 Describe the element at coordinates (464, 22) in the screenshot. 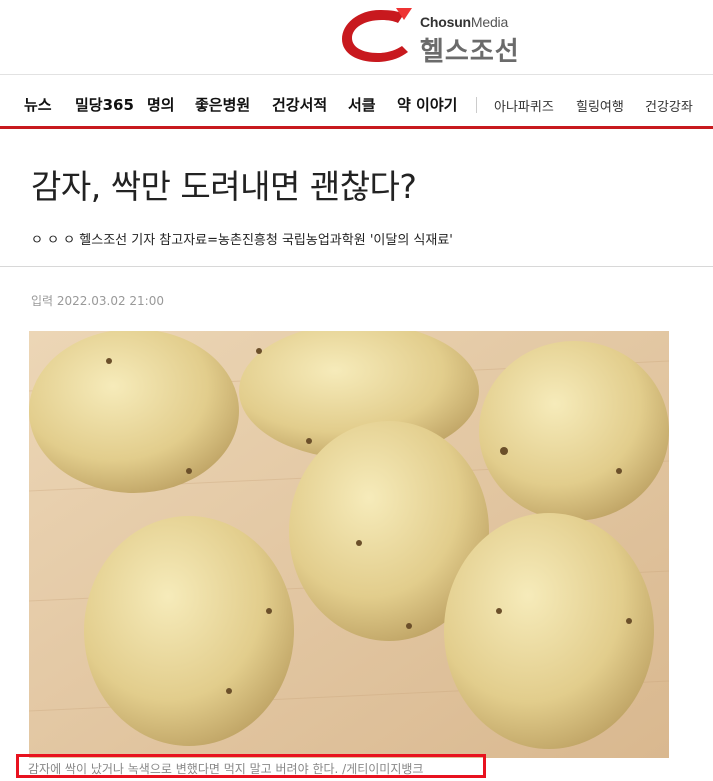

I see `brand-english: ChosunMedia` at that location.